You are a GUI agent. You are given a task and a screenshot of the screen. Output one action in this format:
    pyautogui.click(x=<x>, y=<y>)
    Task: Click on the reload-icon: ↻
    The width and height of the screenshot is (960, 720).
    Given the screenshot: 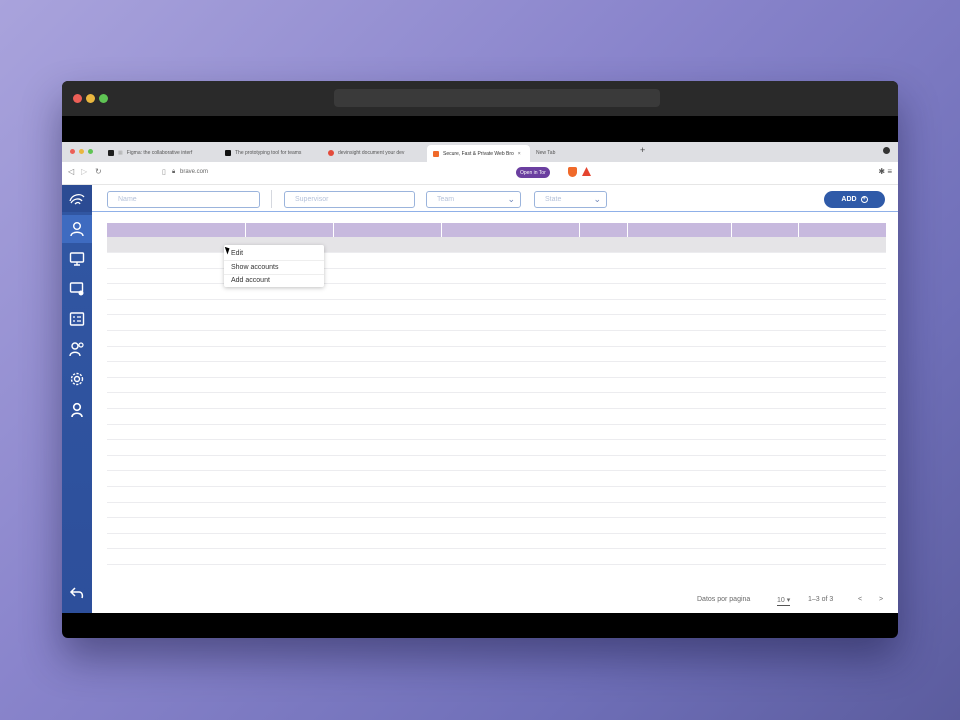 What is the action you would take?
    pyautogui.click(x=98, y=171)
    